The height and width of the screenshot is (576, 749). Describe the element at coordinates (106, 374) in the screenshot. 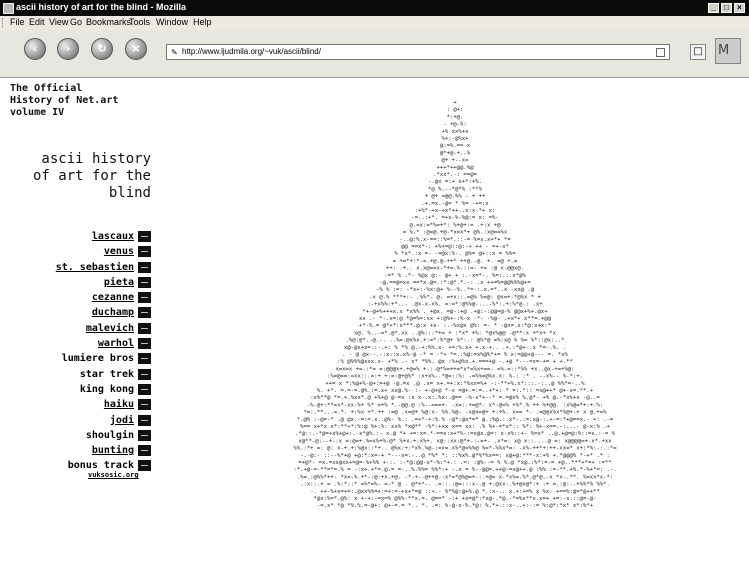

I see `artwork-link: star trek` at that location.